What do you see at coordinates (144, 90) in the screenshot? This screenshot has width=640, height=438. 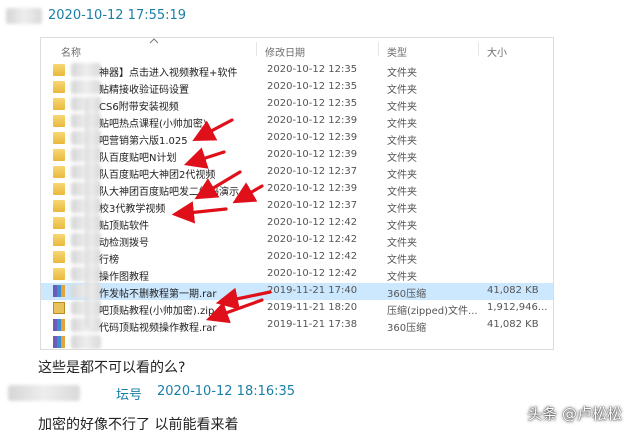 I see `file-name: 贴精接收验证码设置` at bounding box center [144, 90].